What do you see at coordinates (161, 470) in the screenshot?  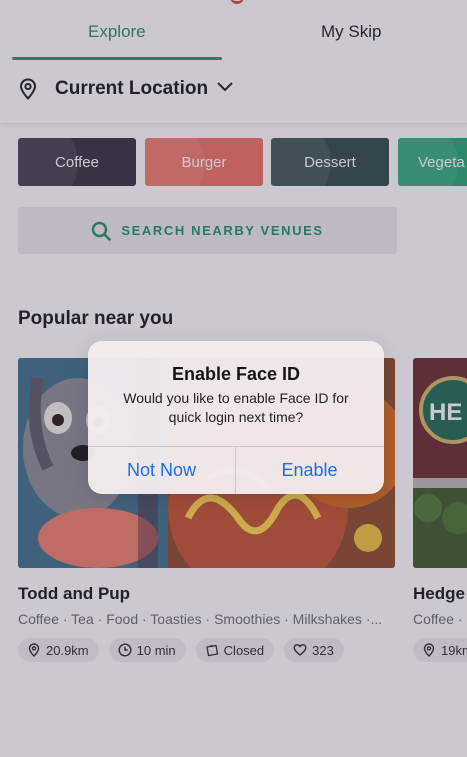 I see `not-now-button: Not Now` at bounding box center [161, 470].